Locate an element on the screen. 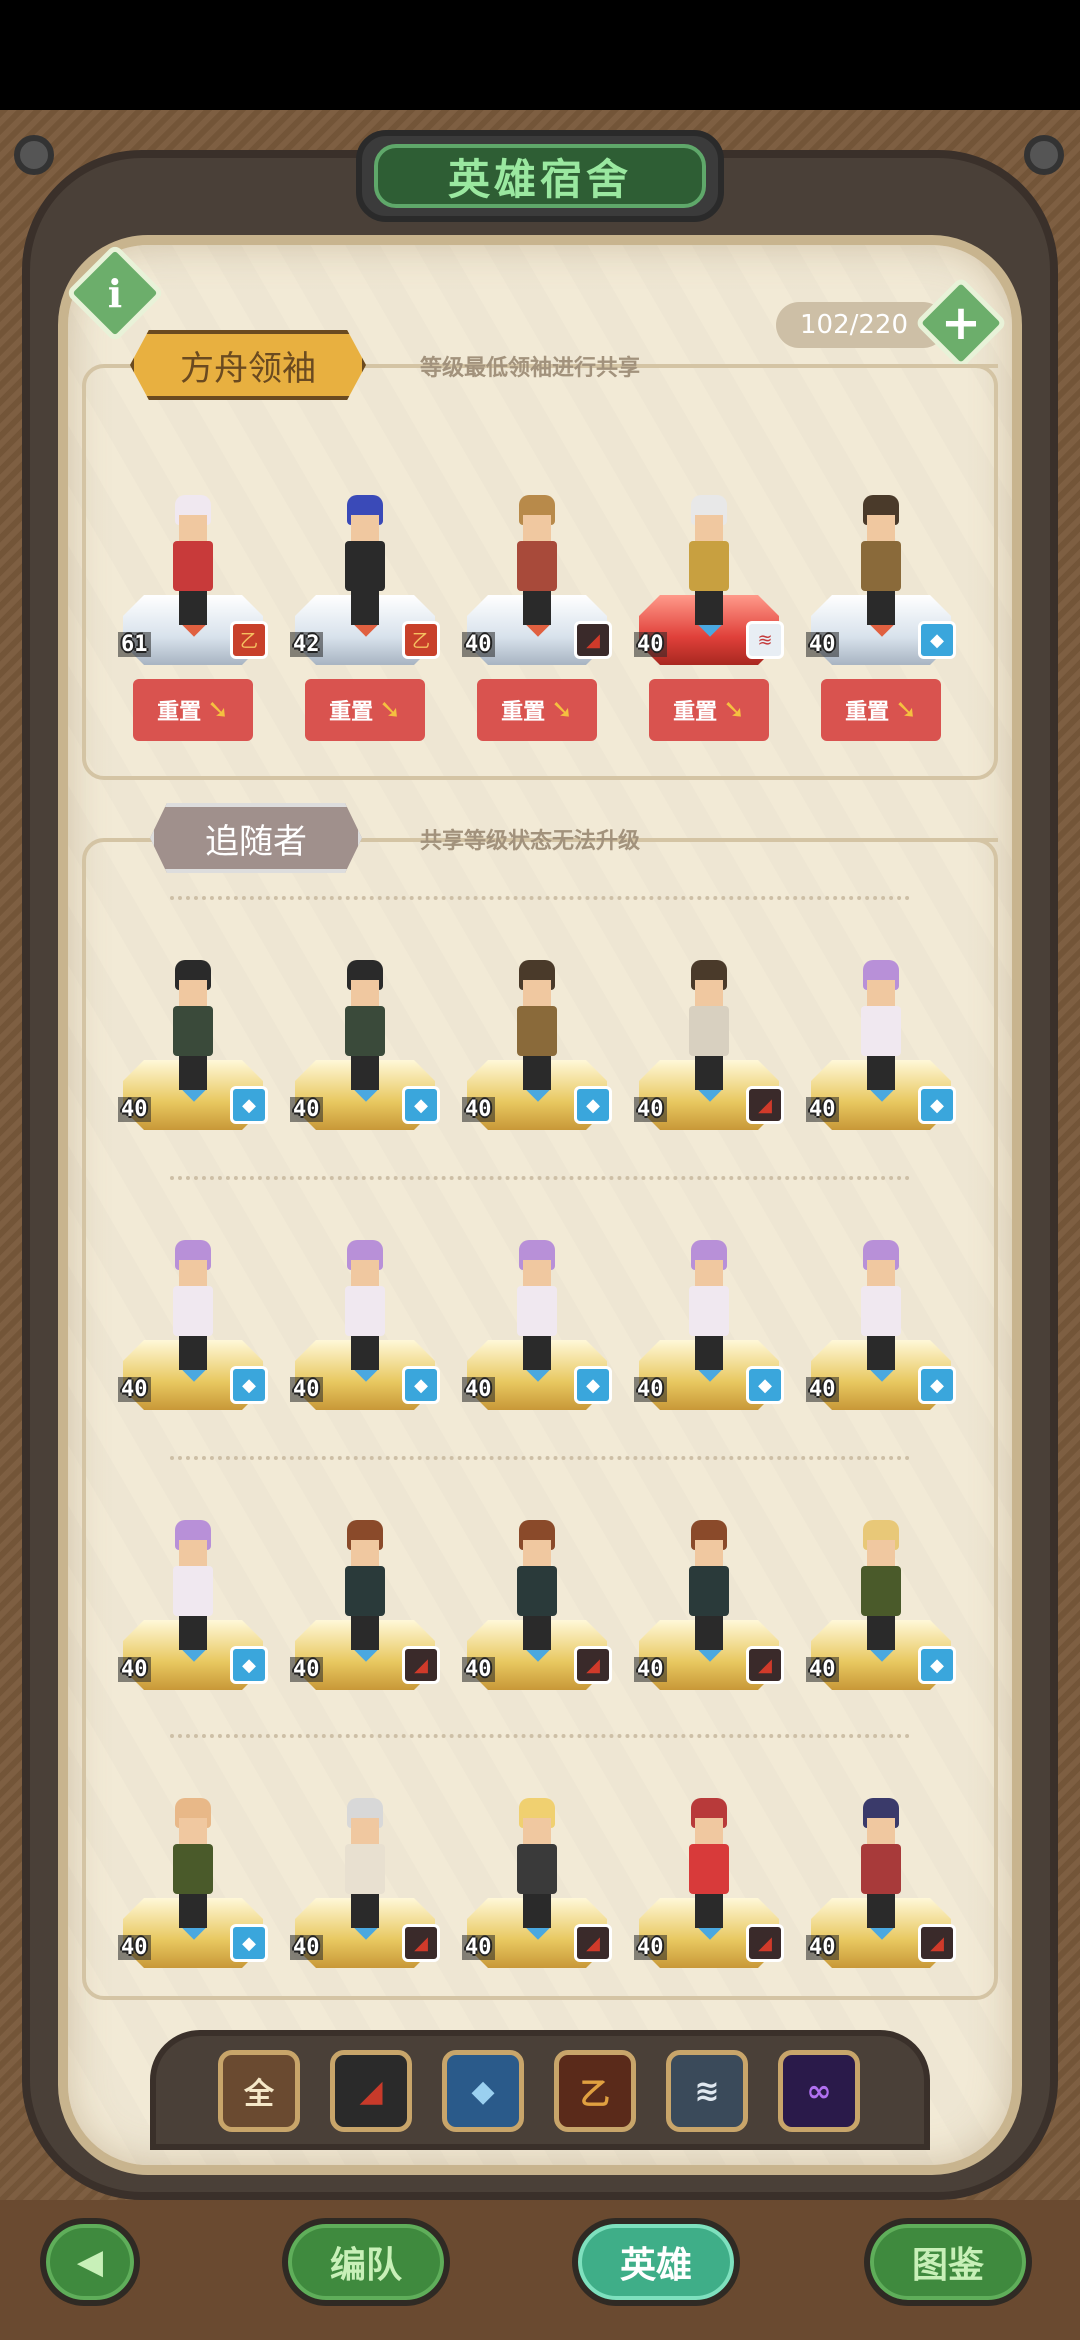 This screenshot has width=1080, height=2340. hero-card: 42 乙 is located at coordinates (365, 555).